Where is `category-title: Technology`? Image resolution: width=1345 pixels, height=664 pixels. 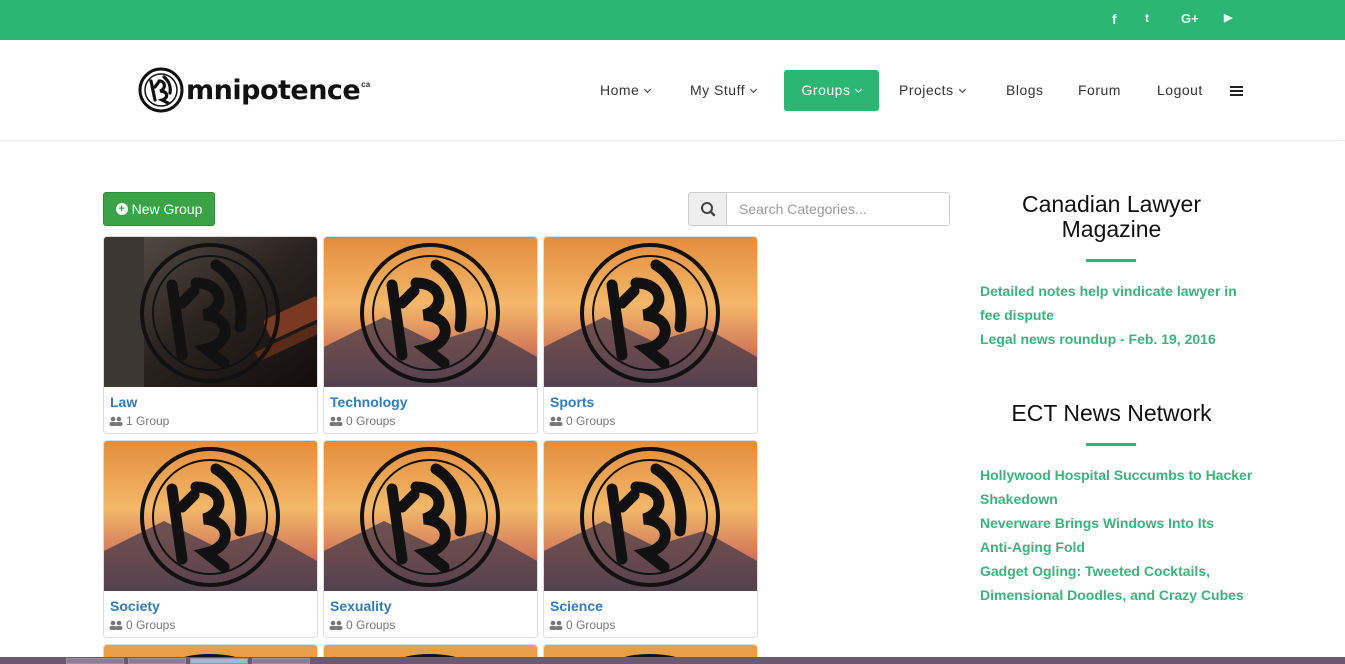 category-title: Technology is located at coordinates (369, 402).